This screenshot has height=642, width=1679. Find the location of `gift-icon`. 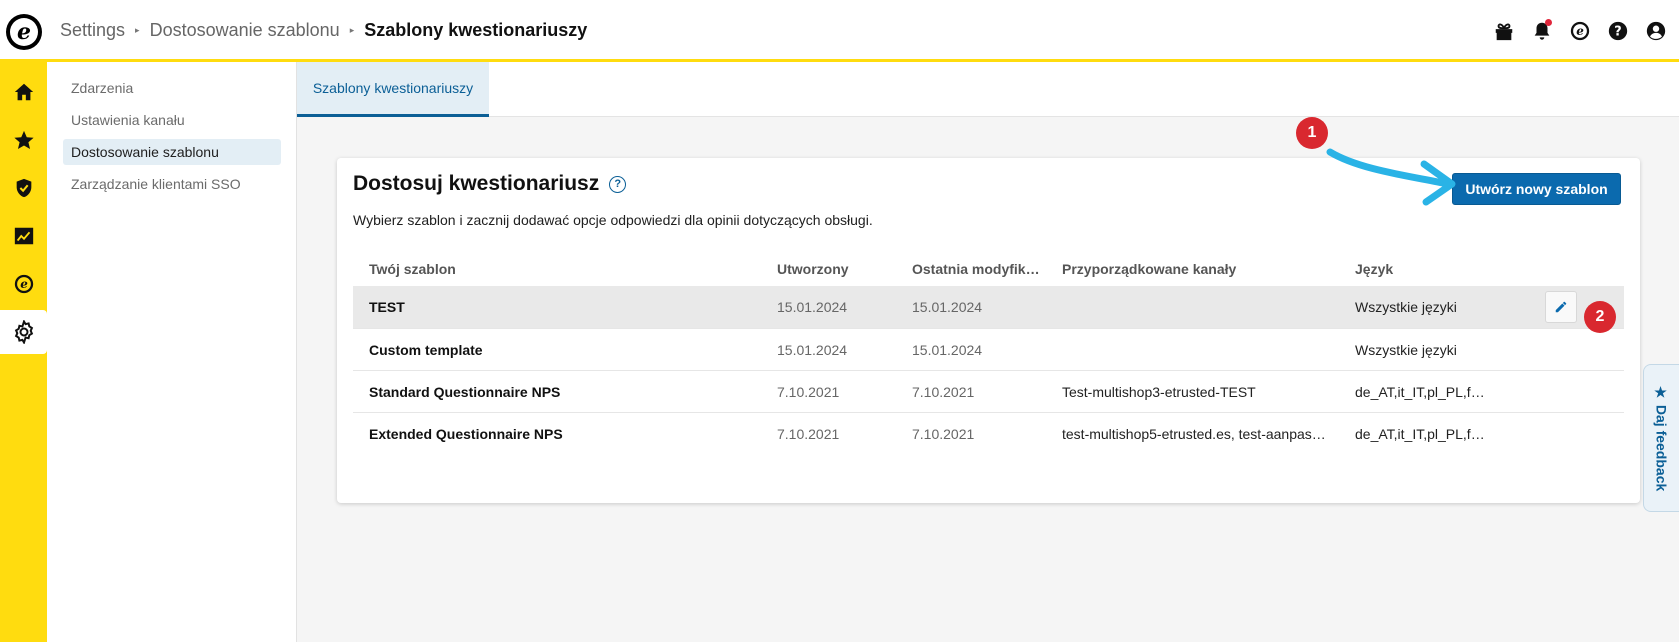

gift-icon is located at coordinates (1504, 31).